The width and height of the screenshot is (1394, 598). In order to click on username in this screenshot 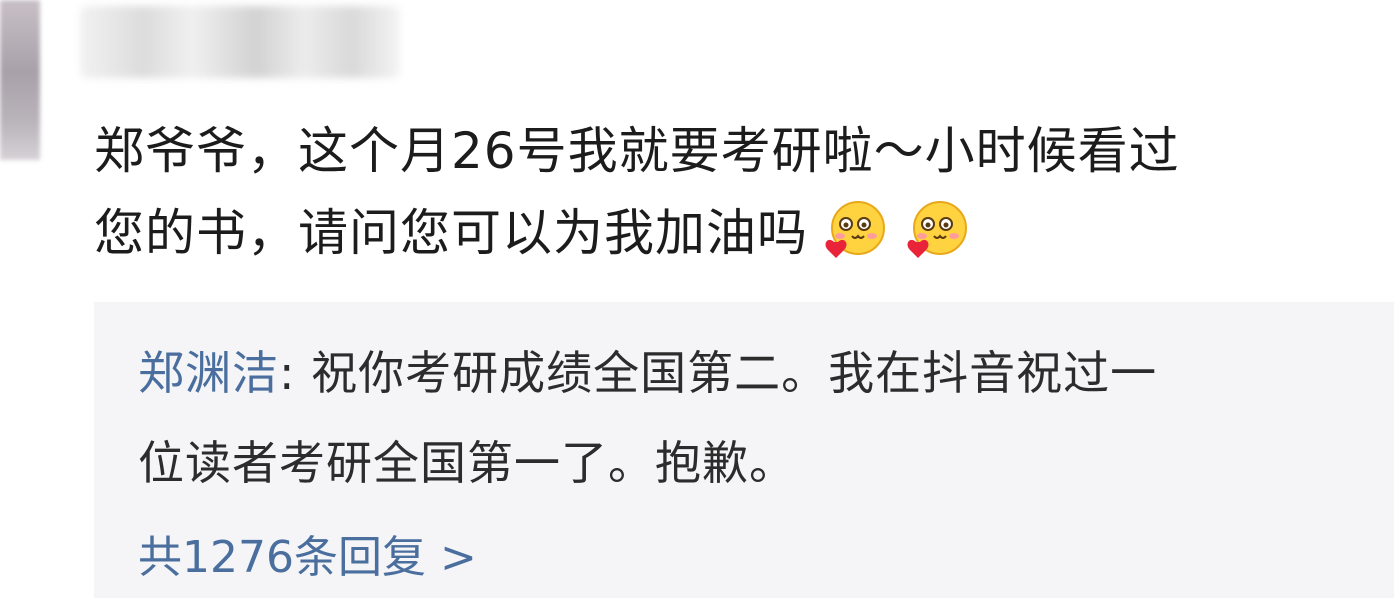, I will do `click(240, 42)`.